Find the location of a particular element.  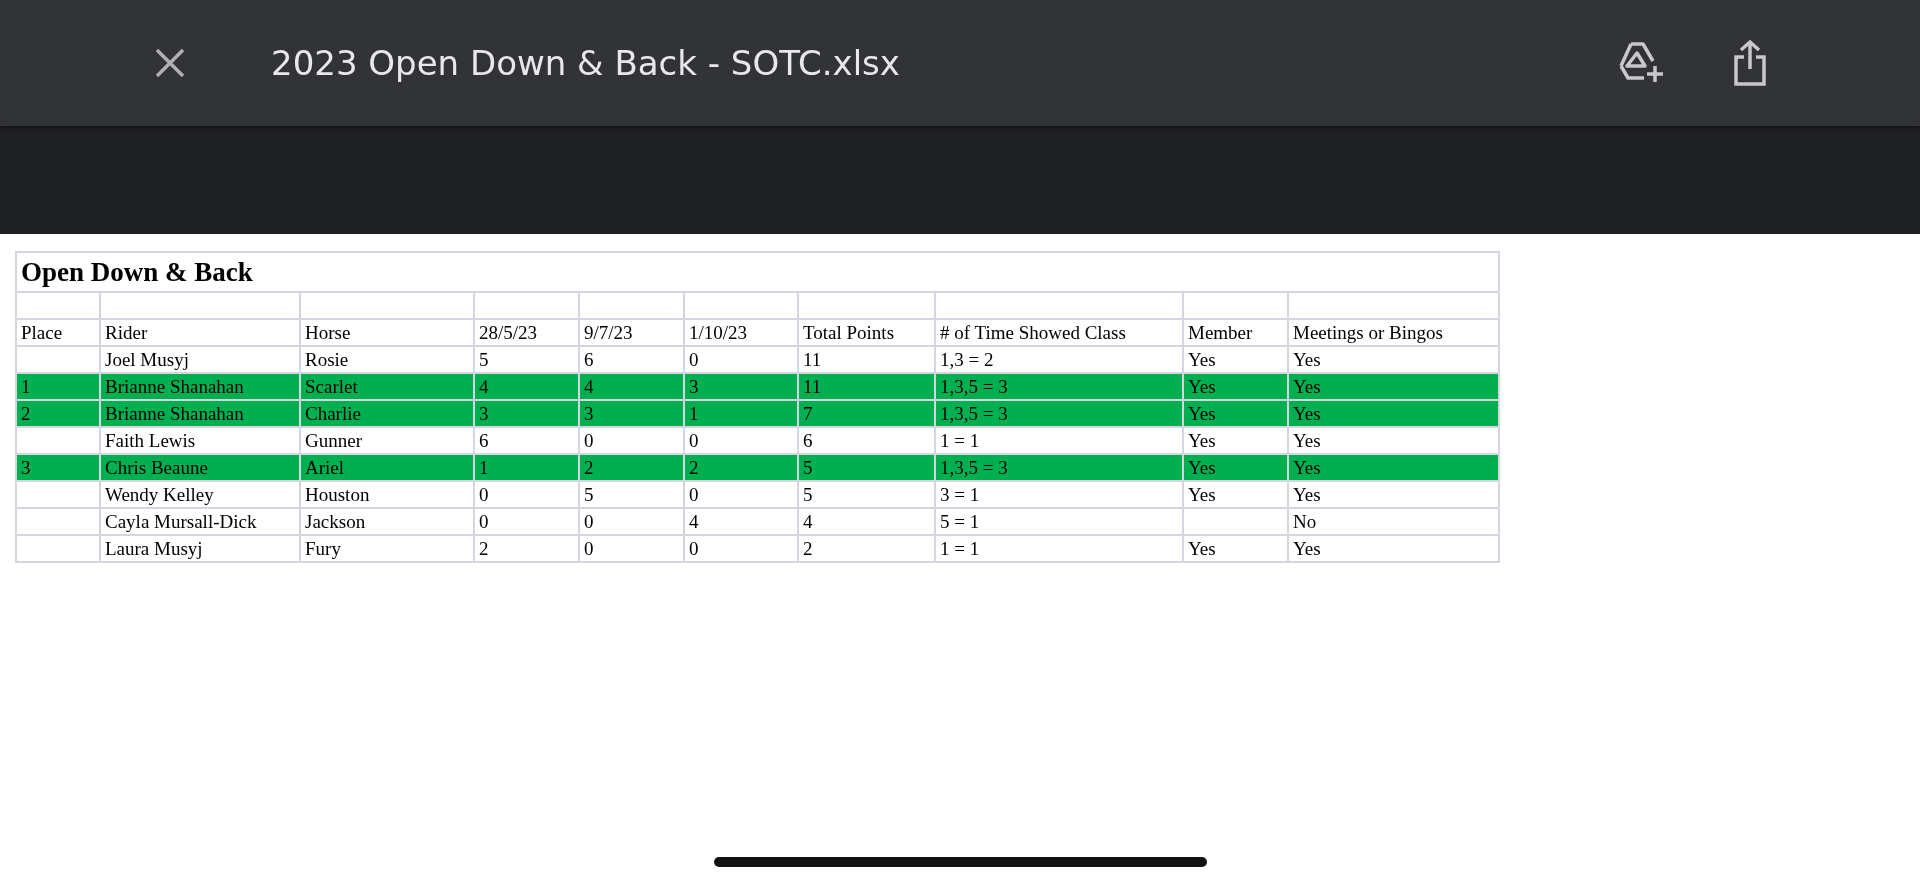

table-cell: Gunner is located at coordinates (387, 440).